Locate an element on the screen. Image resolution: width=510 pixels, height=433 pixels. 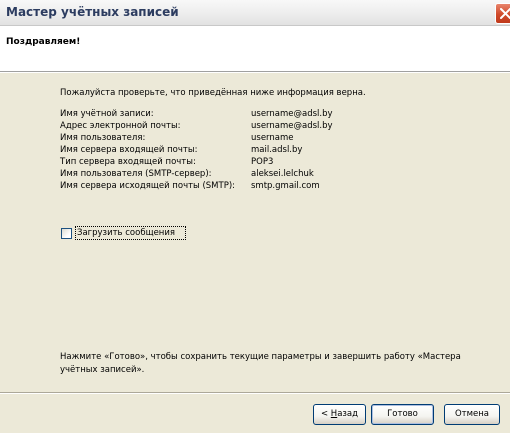
download-messages-checkbox: Загрузить сообщения is located at coordinates (123, 233).